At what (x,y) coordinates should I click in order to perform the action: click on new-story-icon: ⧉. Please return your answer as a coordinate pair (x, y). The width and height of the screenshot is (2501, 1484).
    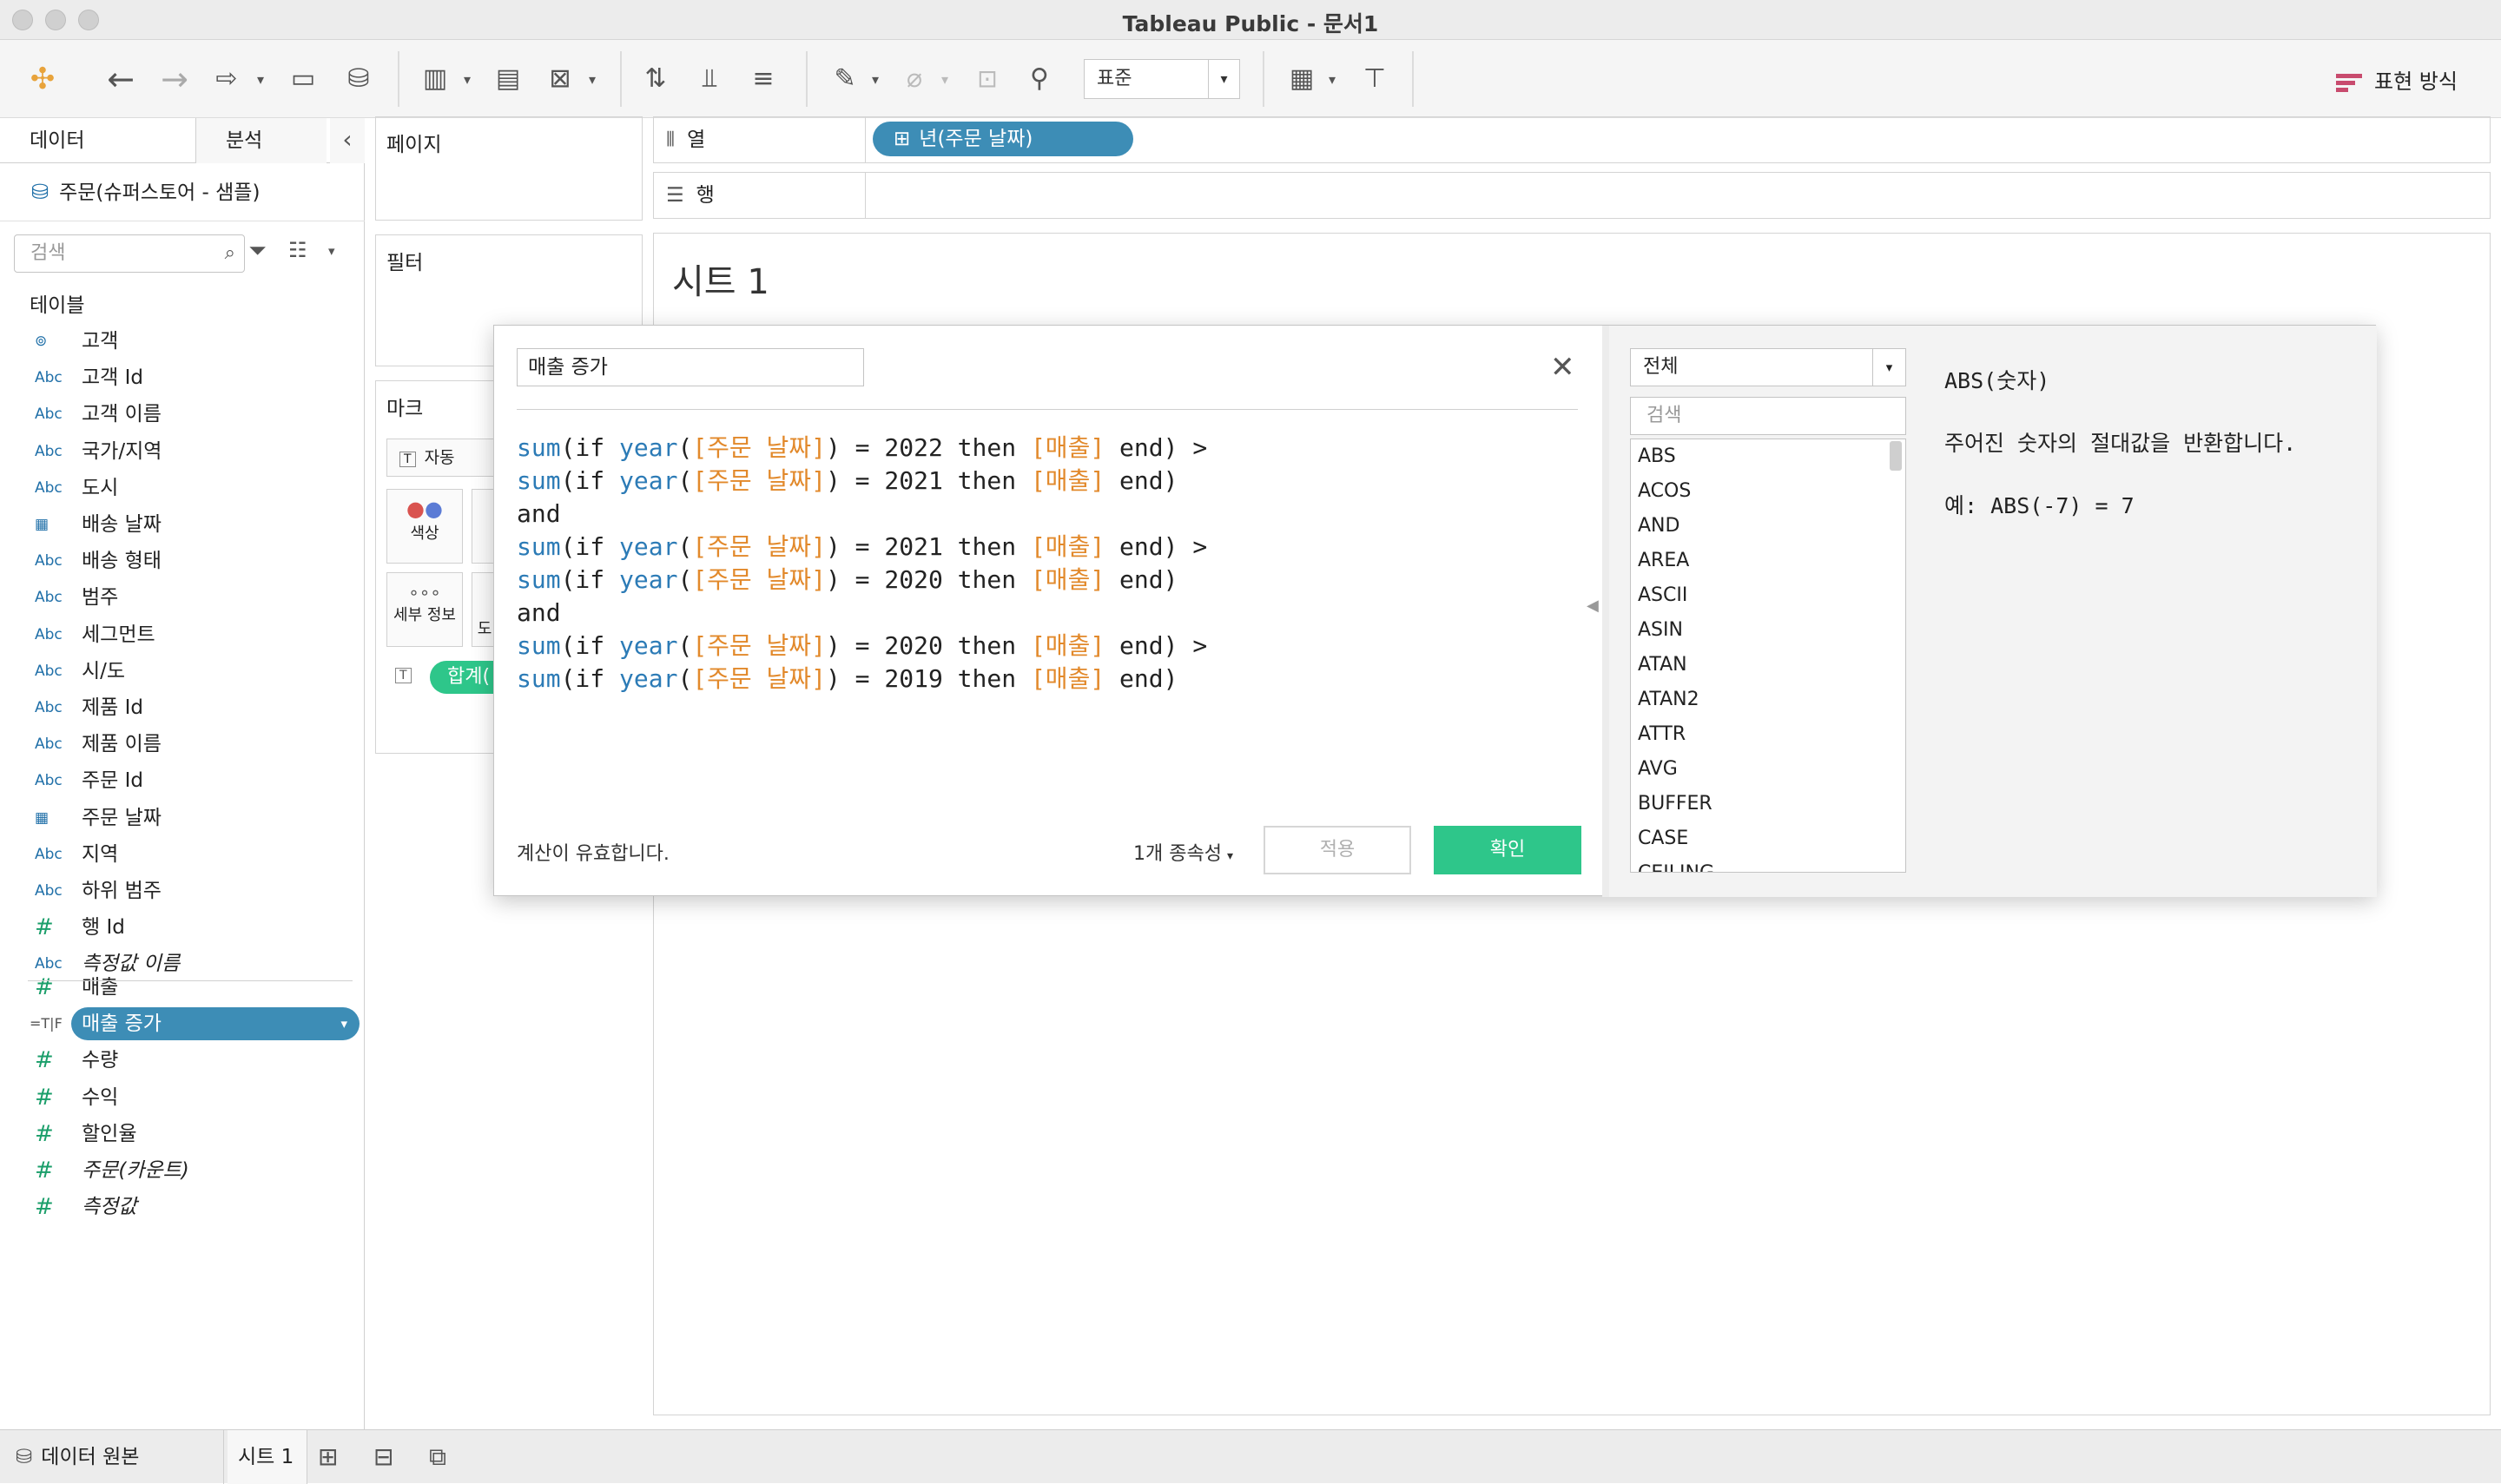
    Looking at the image, I should click on (446, 1457).